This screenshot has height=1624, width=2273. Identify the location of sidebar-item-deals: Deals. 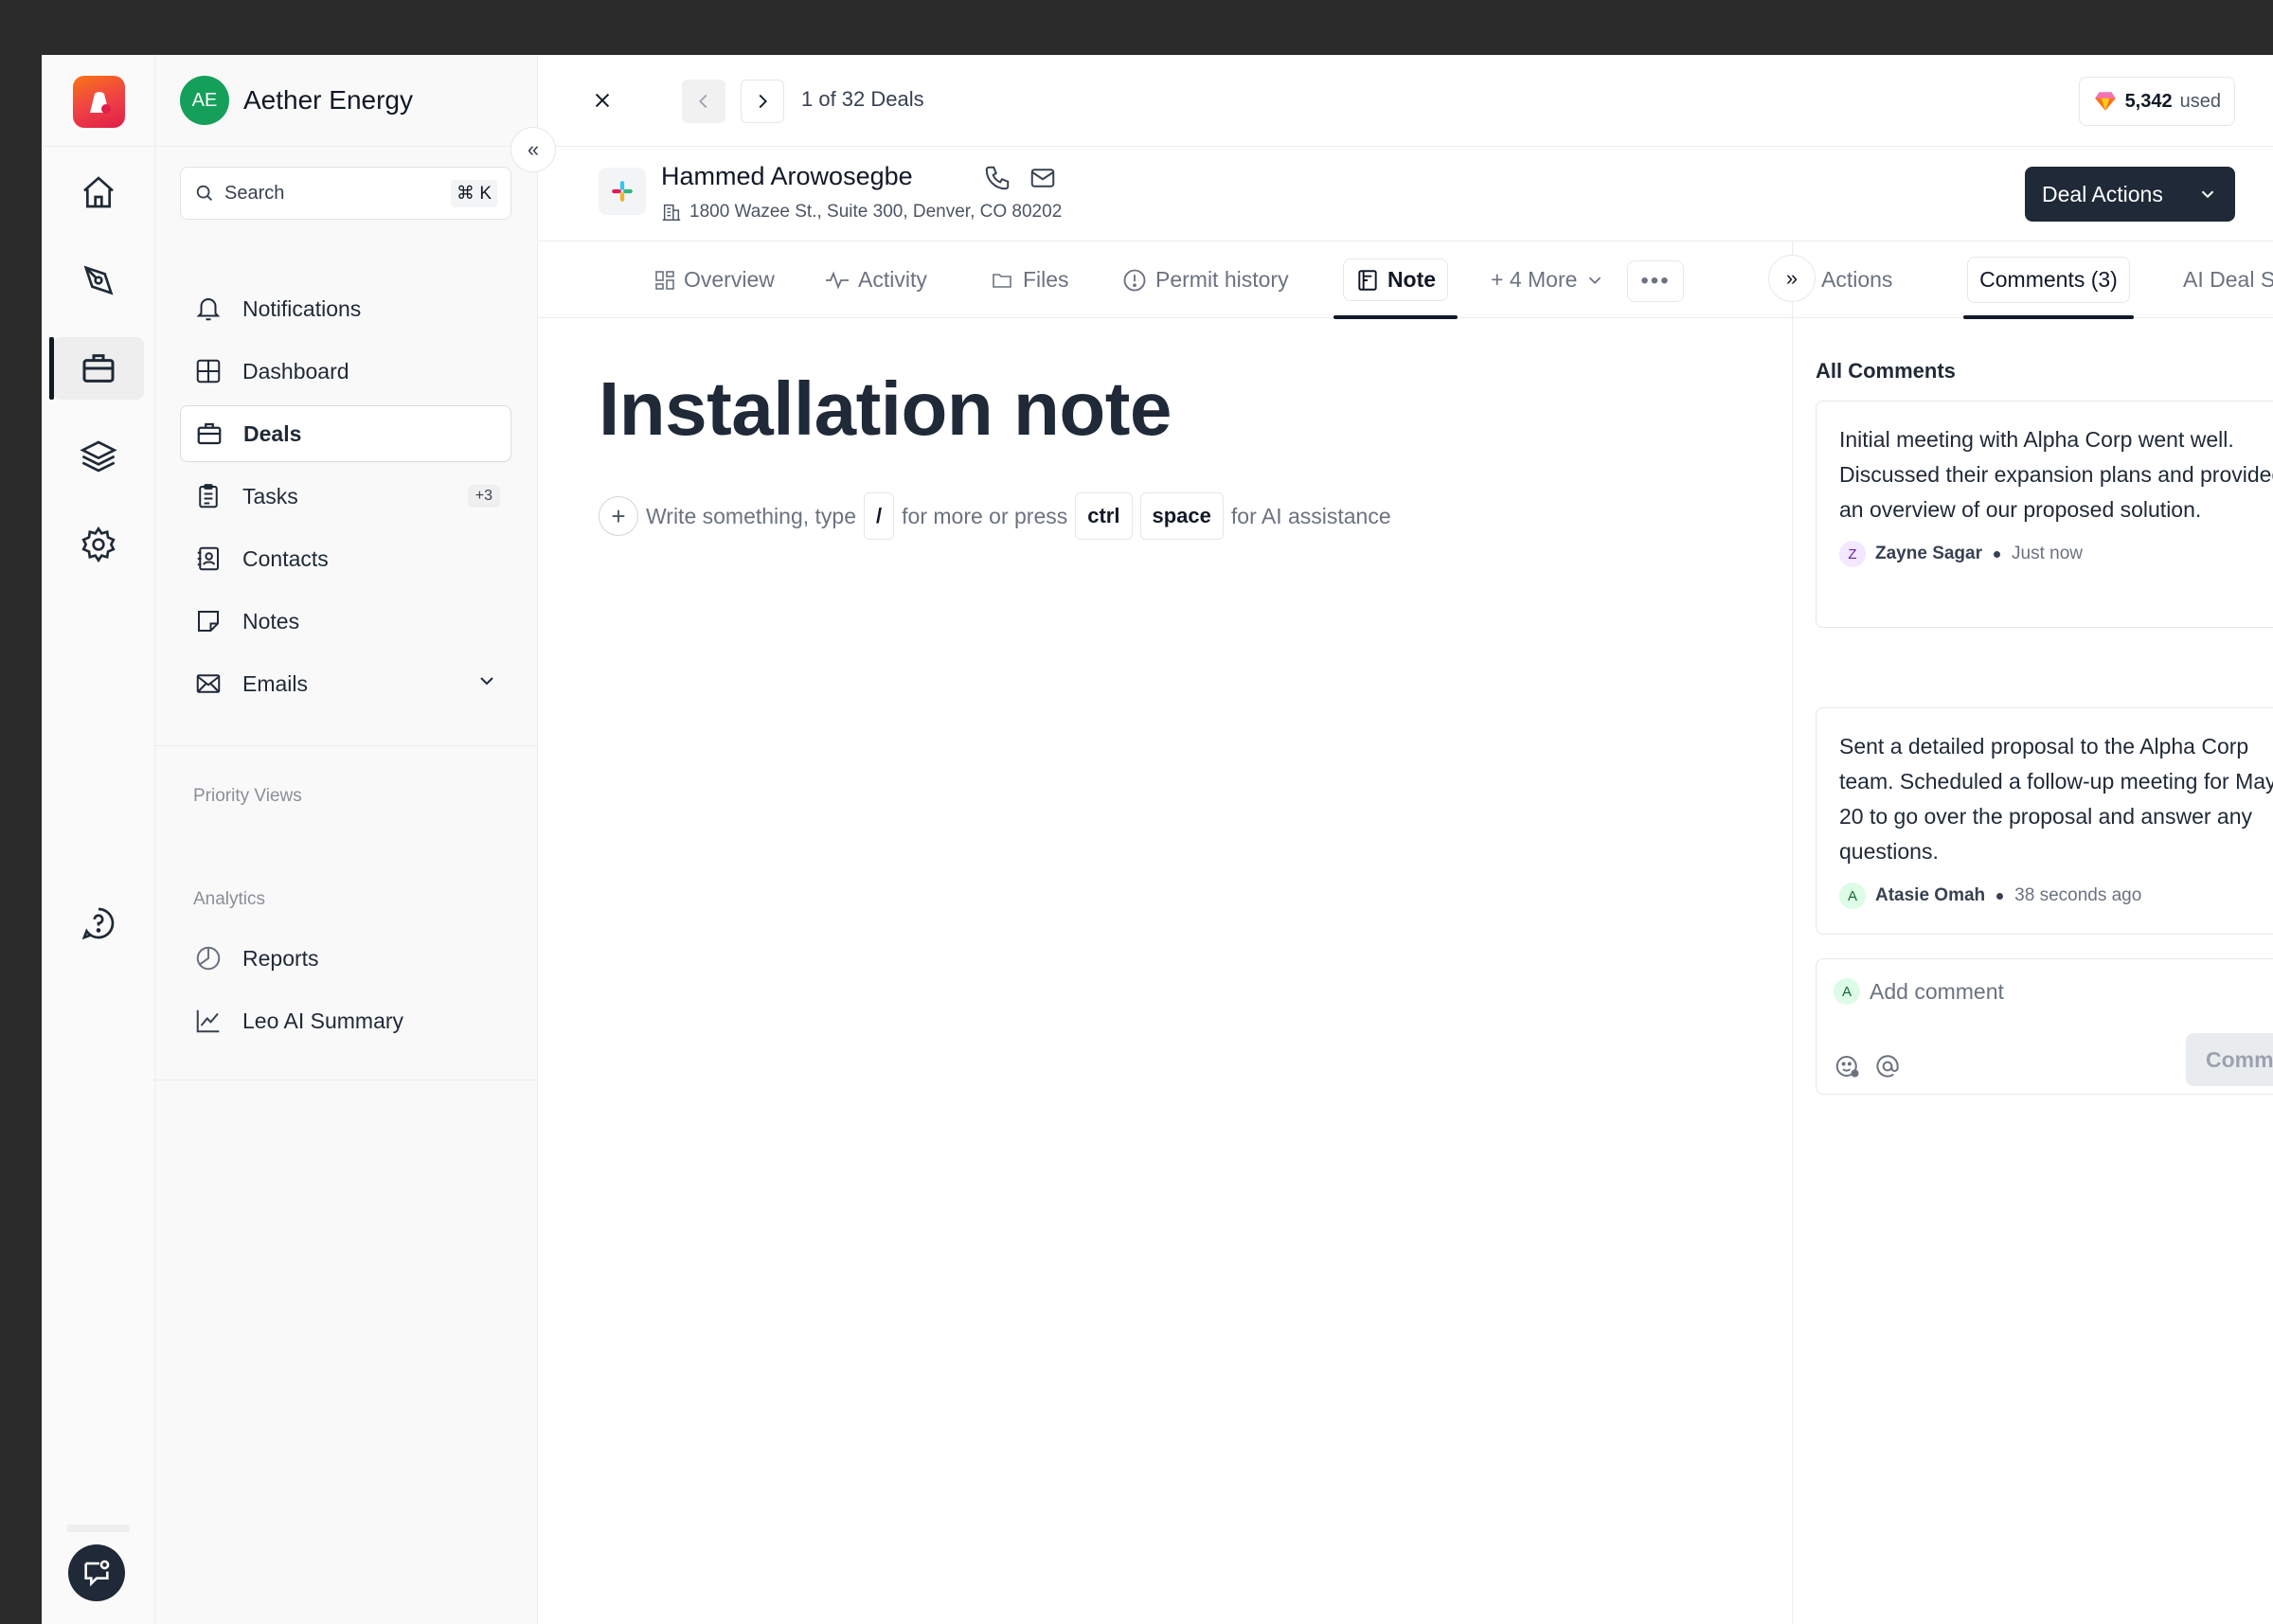
(345, 434).